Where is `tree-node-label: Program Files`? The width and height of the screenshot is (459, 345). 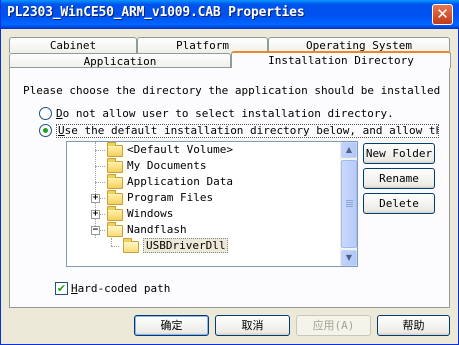
tree-node-label: Program Files is located at coordinates (170, 197).